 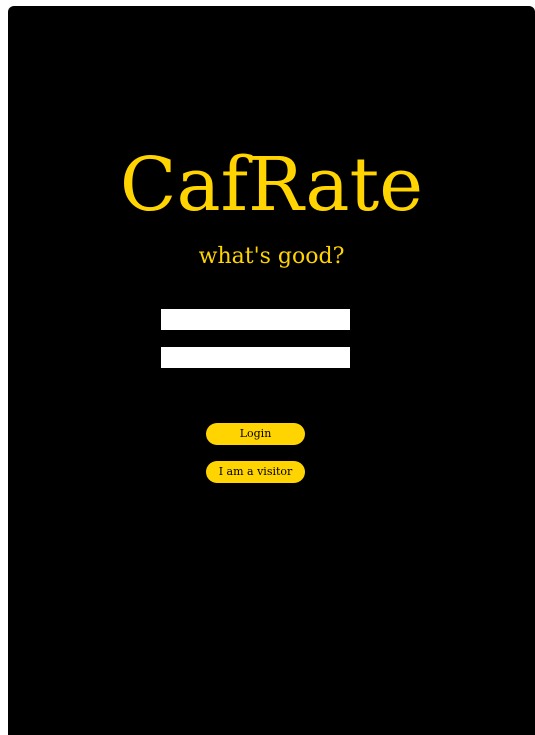 I want to click on app-logo-title: CafRate, so click(x=271, y=185).